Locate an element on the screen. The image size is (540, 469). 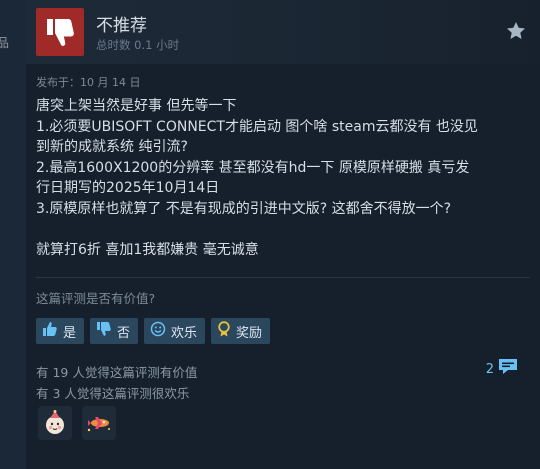
star-icon is located at coordinates (516, 33).